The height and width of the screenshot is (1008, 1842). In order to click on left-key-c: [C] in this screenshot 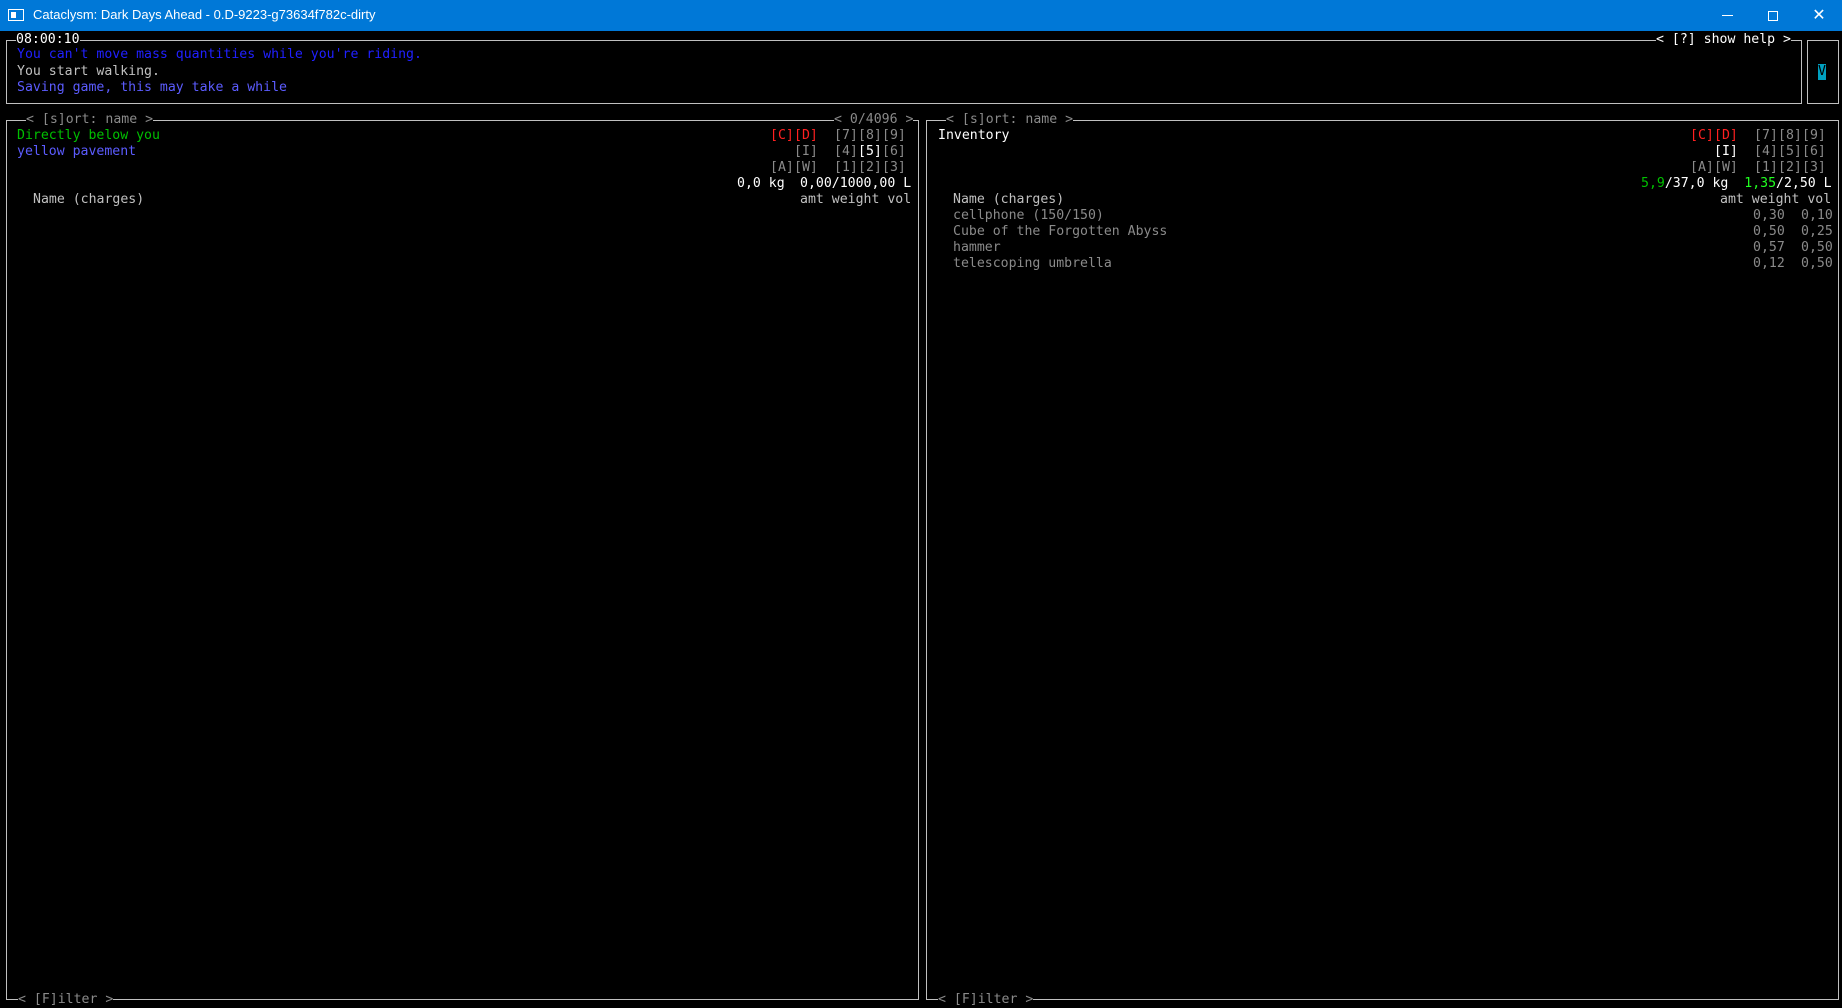, I will do `click(782, 136)`.